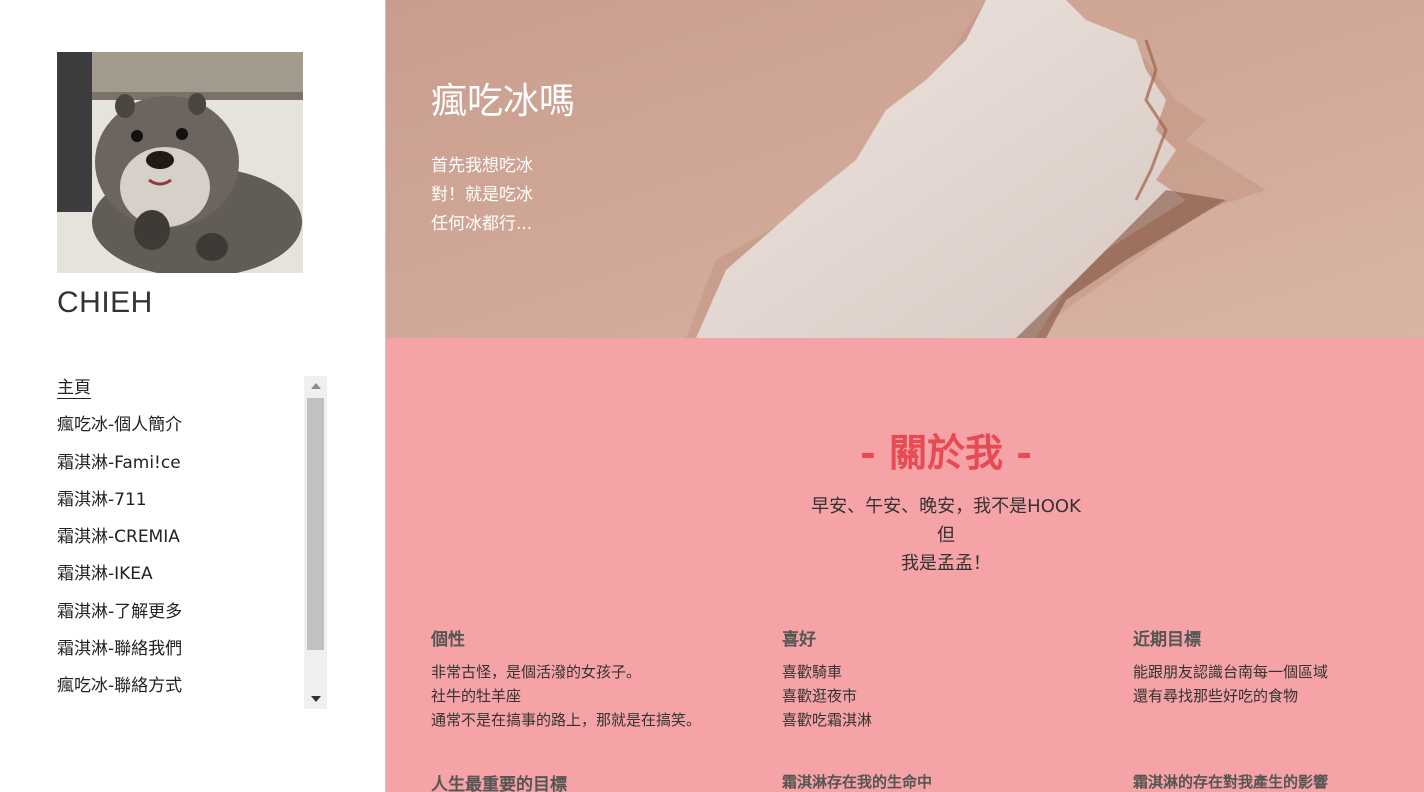 Image resolution: width=1424 pixels, height=792 pixels. I want to click on nav-item-profile: 瘋吃冰-個人簡介, so click(179, 431).